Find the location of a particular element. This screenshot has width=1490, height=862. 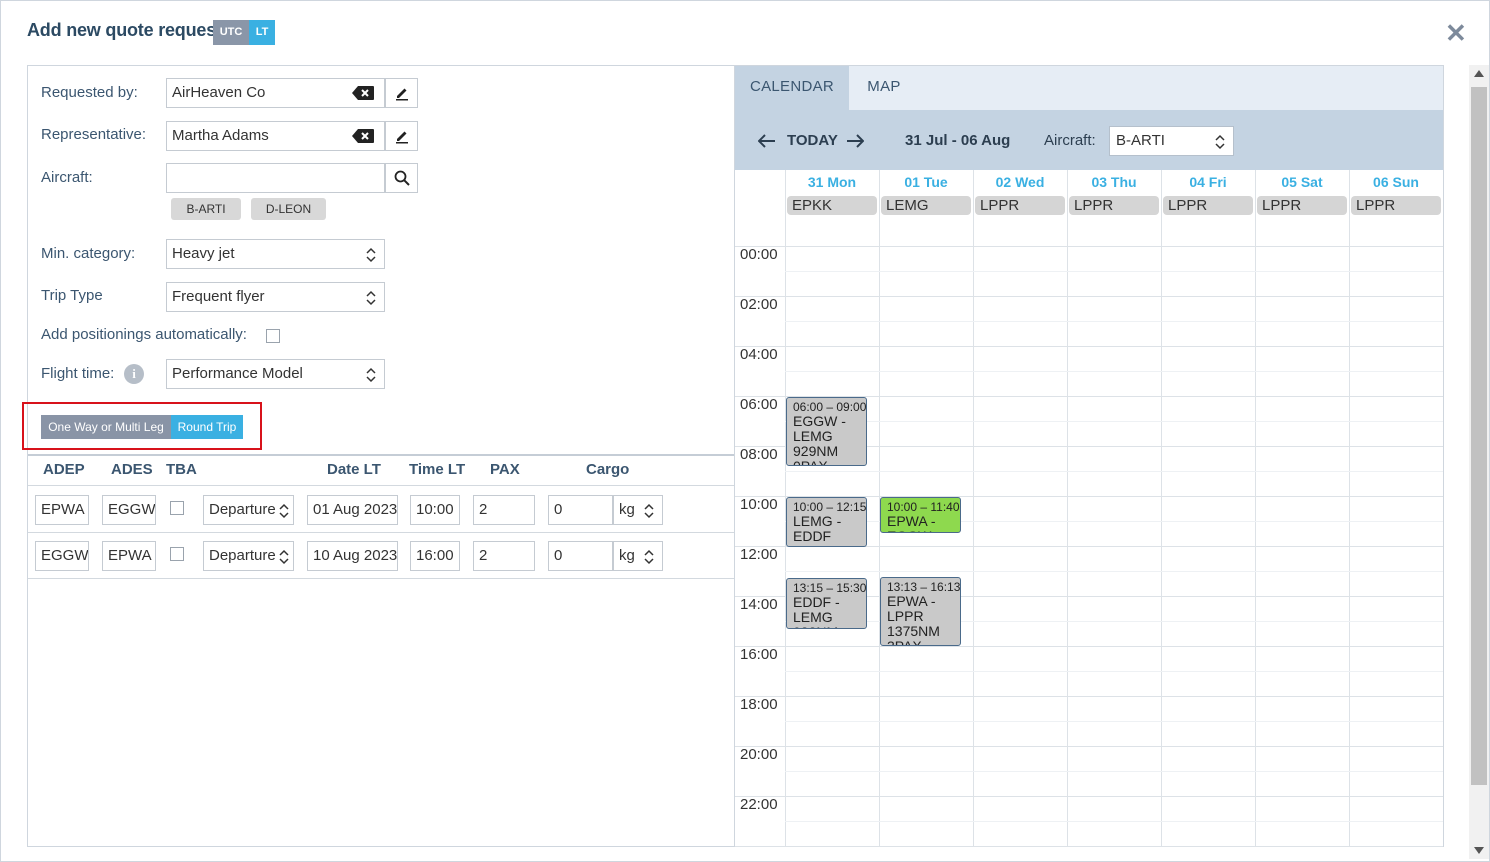

aircraft-search-button is located at coordinates (401, 178).